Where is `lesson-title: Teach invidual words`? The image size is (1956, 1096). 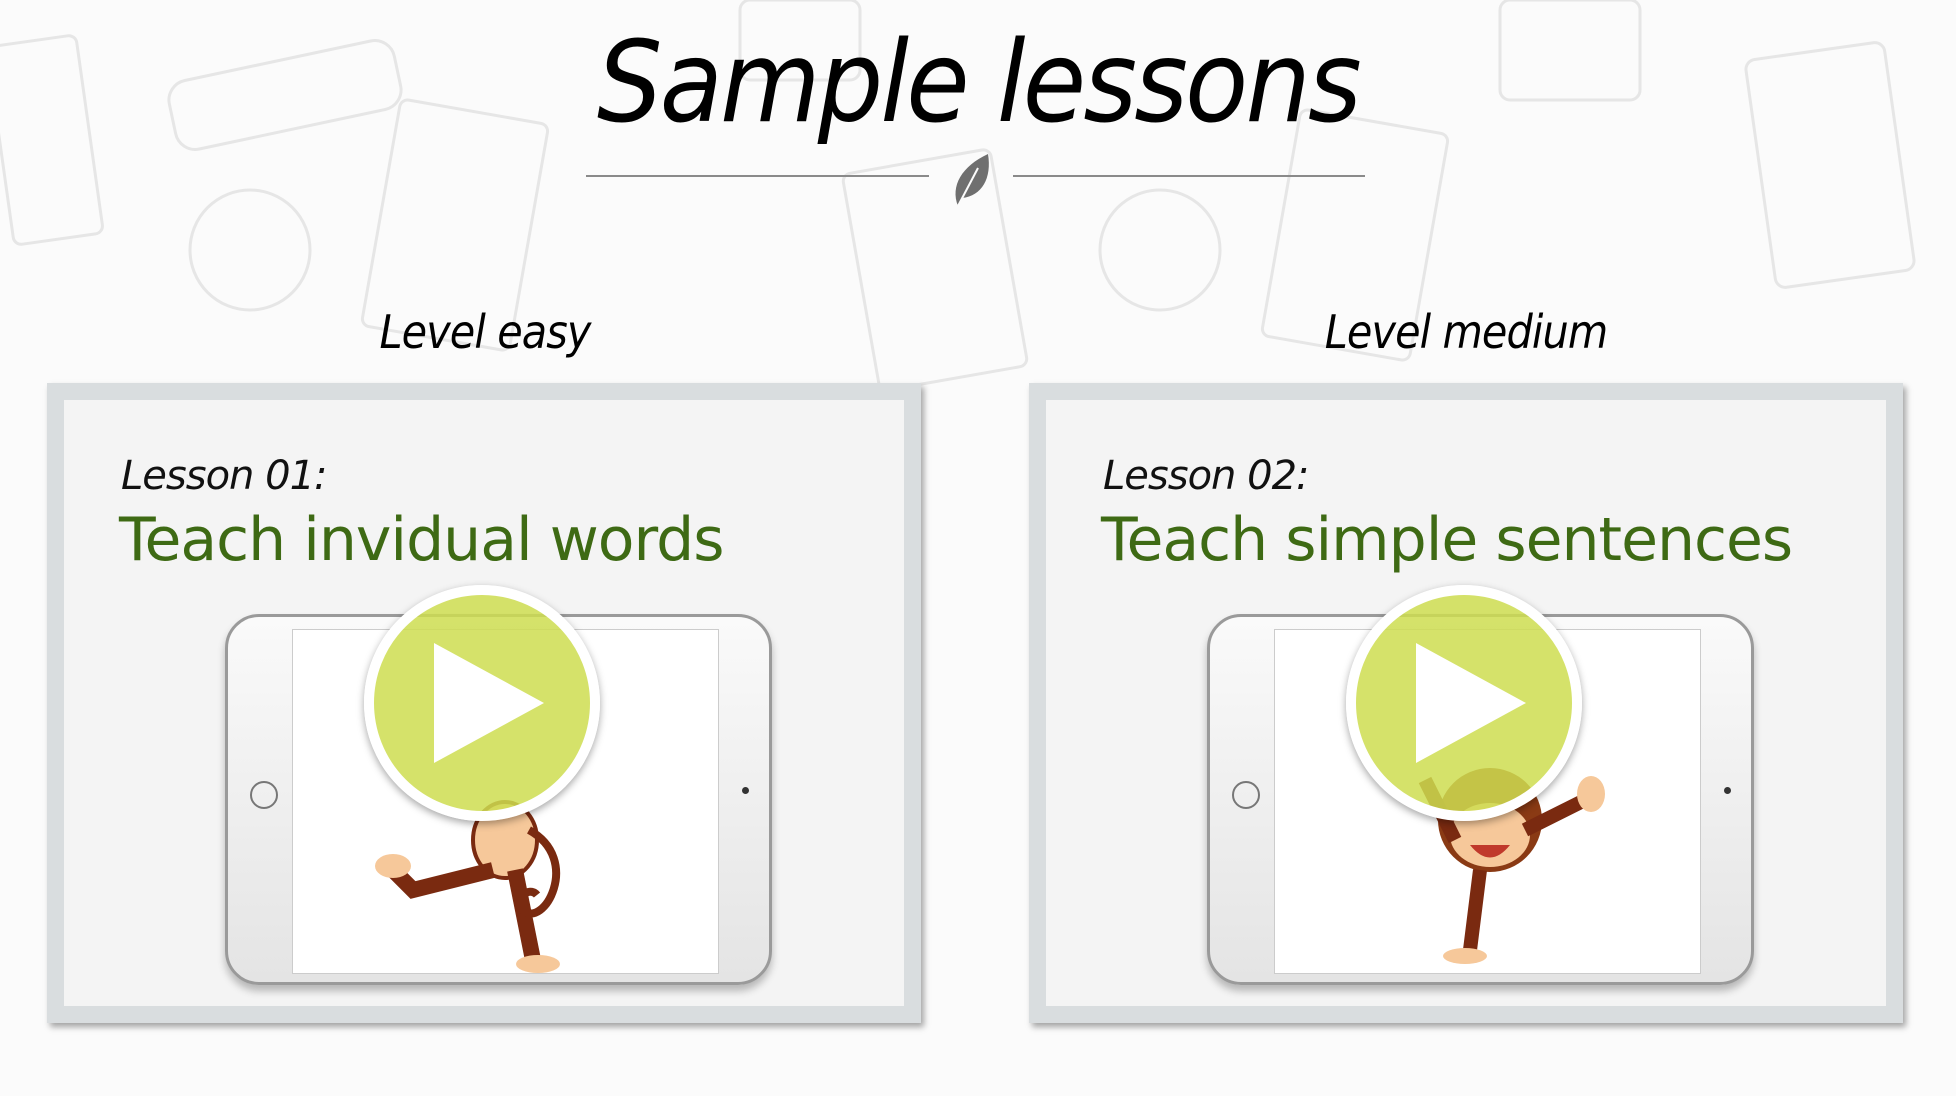
lesson-title: Teach invidual words is located at coordinates (421, 540).